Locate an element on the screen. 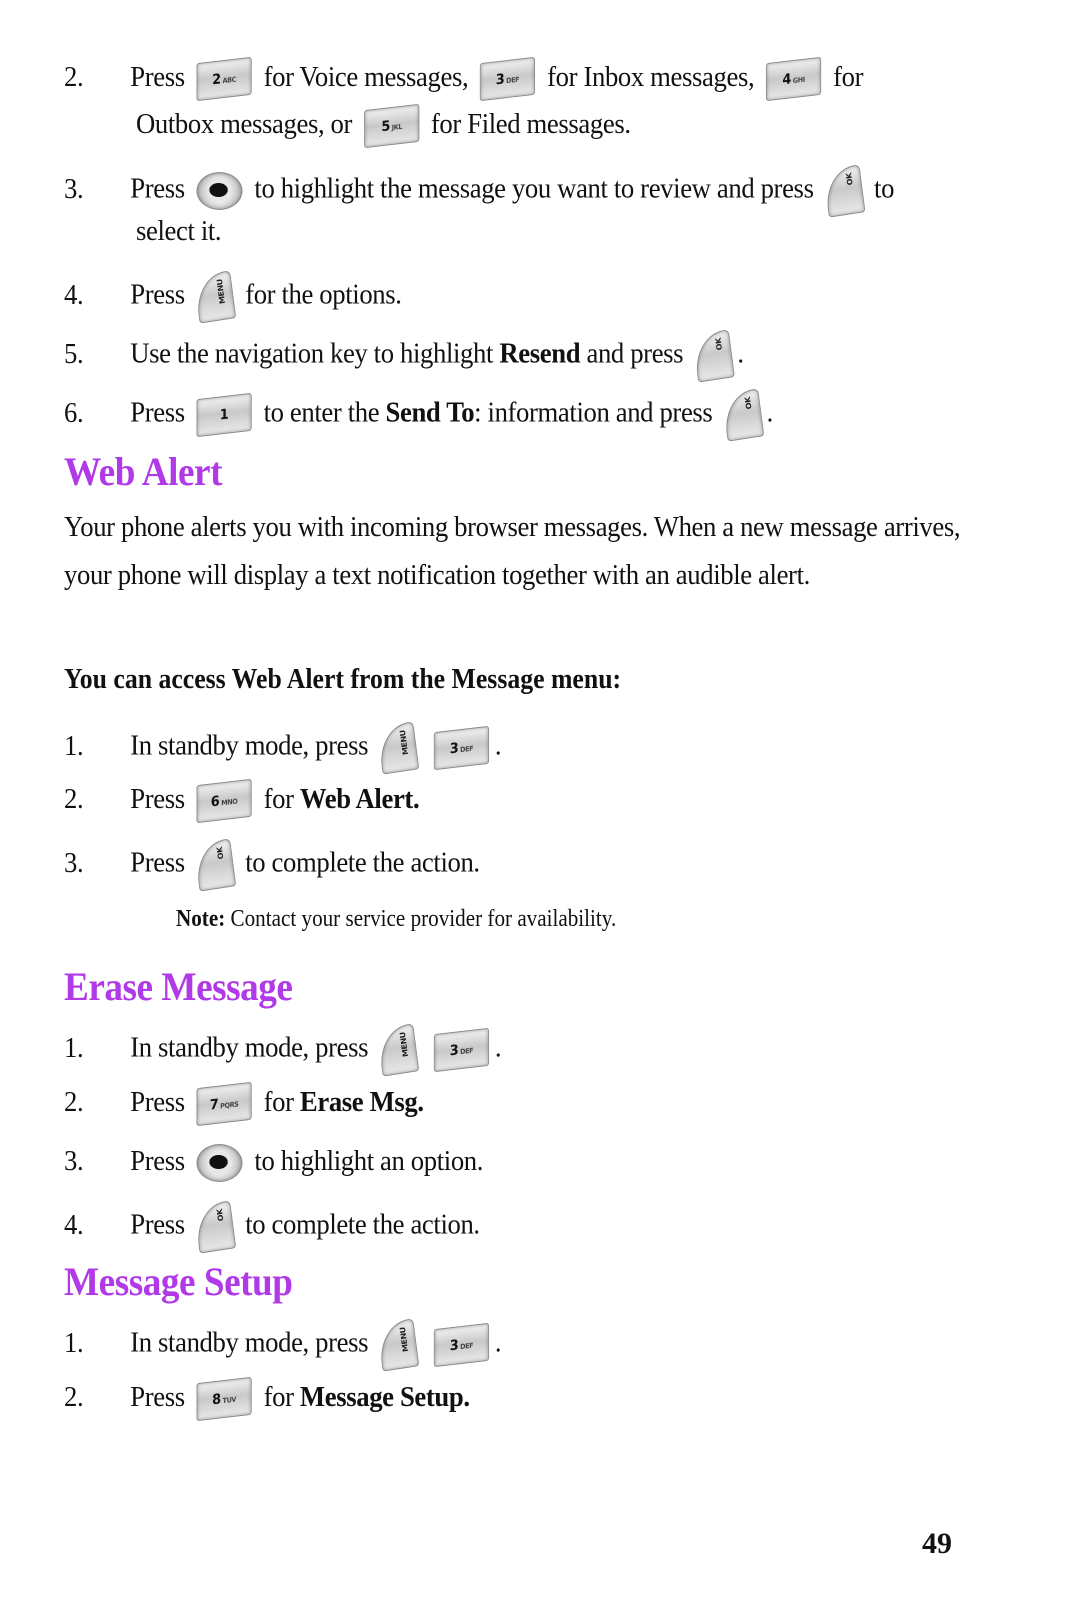 This screenshot has height=1622, width=1080. key-6-icon: 6 MNO is located at coordinates (224, 801).